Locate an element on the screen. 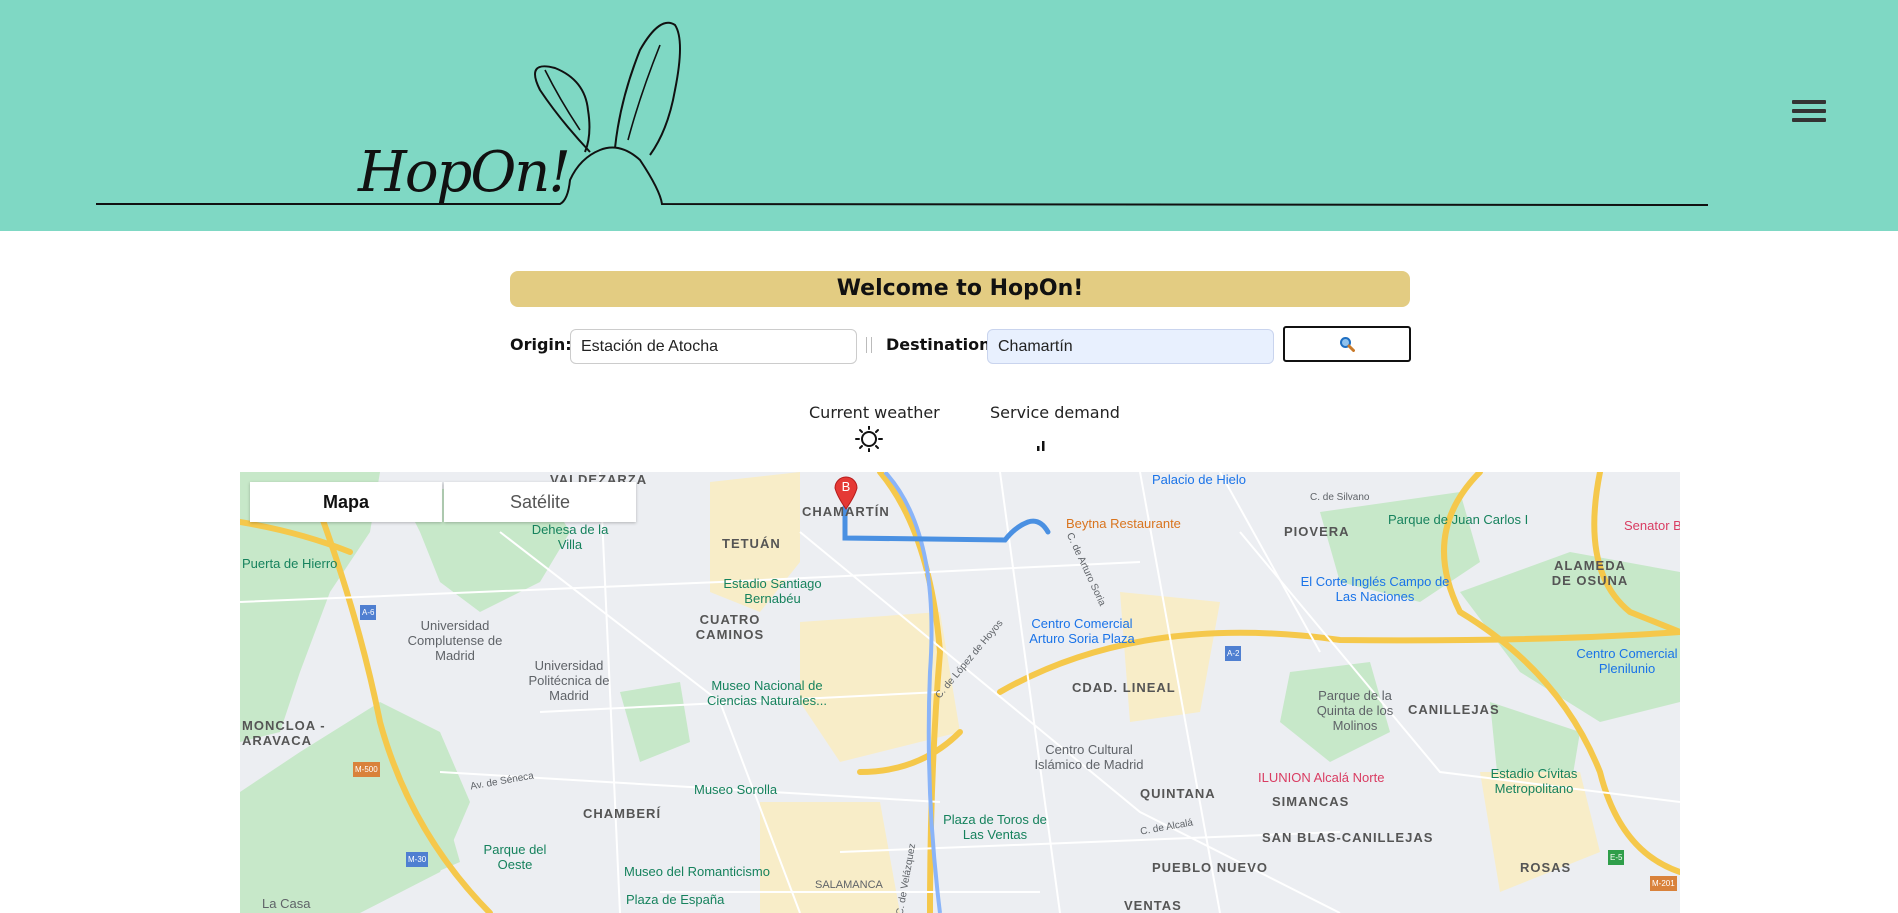 Image resolution: width=1898 pixels, height=913 pixels. road-shield: M-500 is located at coordinates (366, 769).